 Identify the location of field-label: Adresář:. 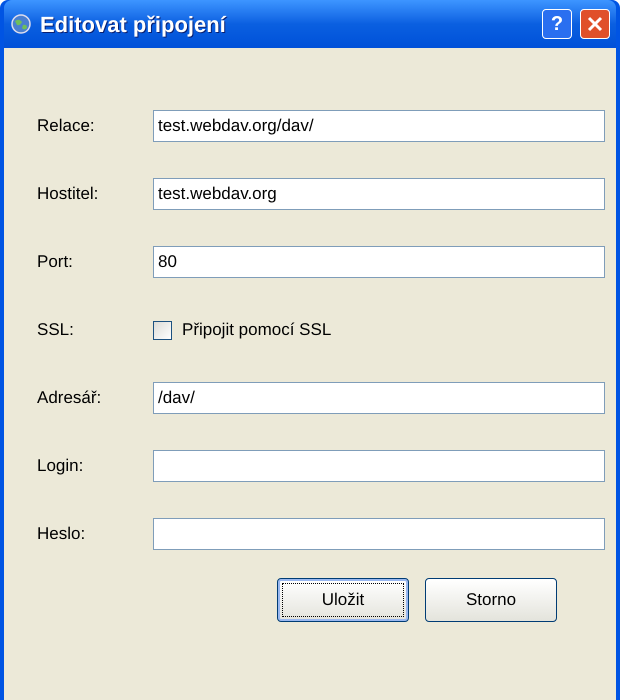
(69, 398).